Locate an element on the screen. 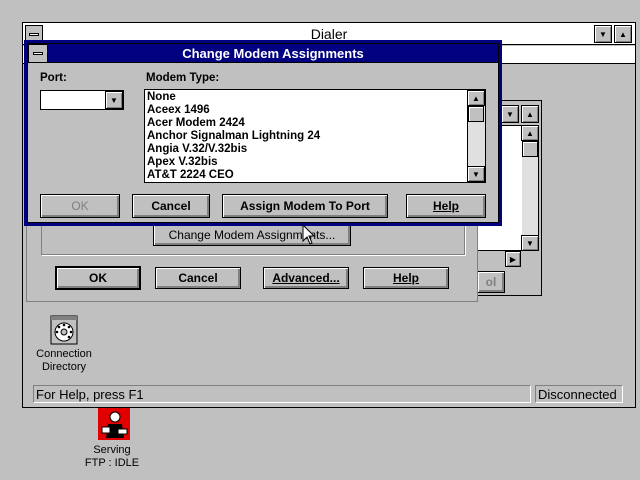  ftp-server-icon is located at coordinates (114, 424).